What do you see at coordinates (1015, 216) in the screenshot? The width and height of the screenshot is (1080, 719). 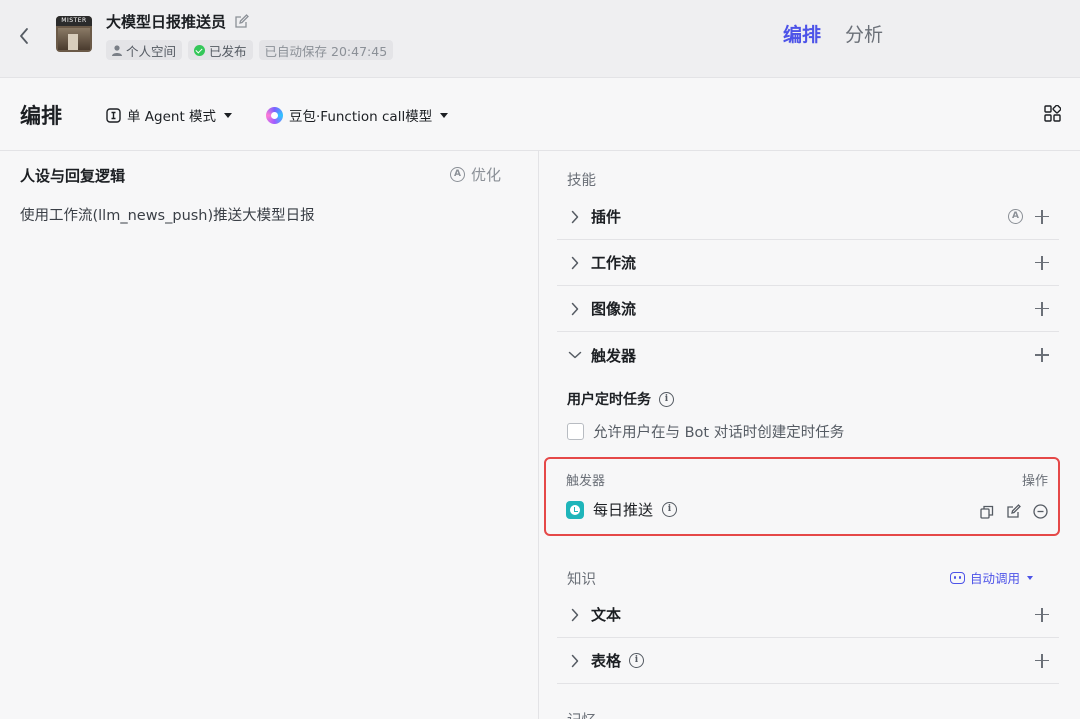 I see `ai-auto-add-icon: A` at bounding box center [1015, 216].